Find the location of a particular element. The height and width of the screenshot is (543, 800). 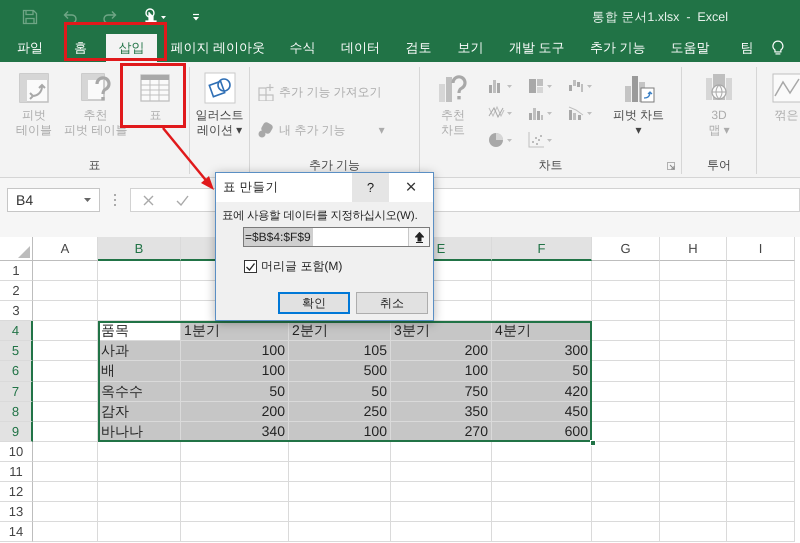

row-header: 14 is located at coordinates (16, 532).